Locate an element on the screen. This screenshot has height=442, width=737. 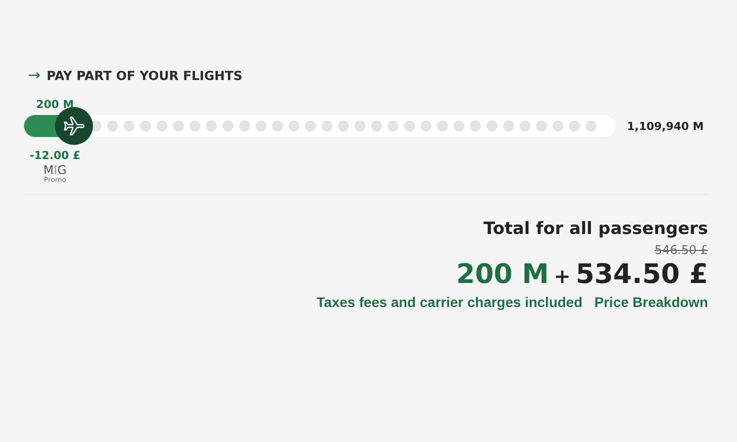
plus-sign: + is located at coordinates (562, 276).